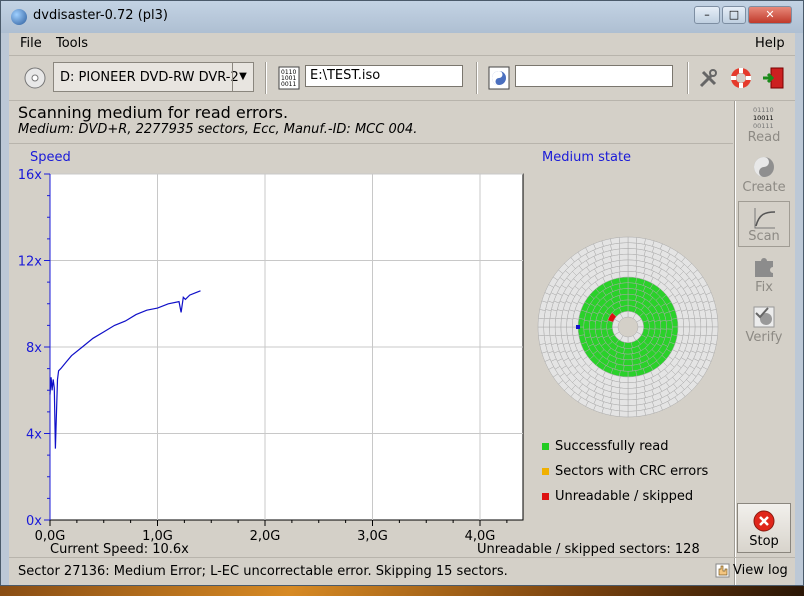 The height and width of the screenshot is (596, 804). Describe the element at coordinates (770, 43) in the screenshot. I see `menu-help: Help` at that location.